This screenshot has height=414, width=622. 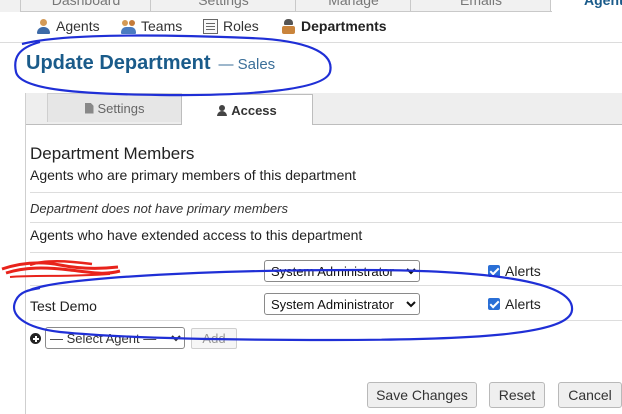 I want to click on department-icon, so click(x=288, y=26).